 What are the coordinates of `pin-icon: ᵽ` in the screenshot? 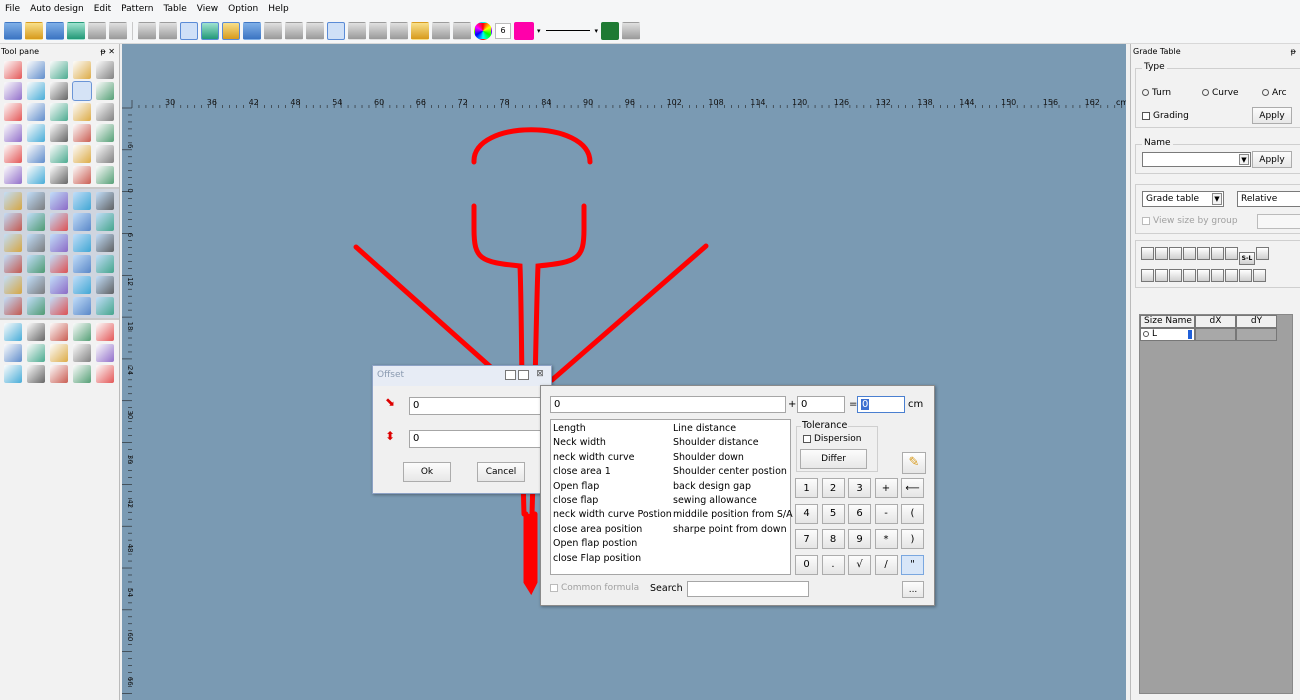 It's located at (1293, 51).